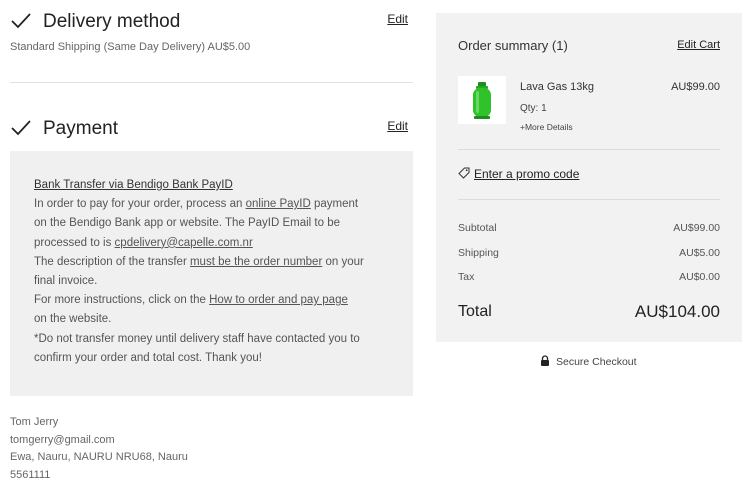 Image resolution: width=743 pixels, height=496 pixels. What do you see at coordinates (112, 261) in the screenshot?
I see `instruction-text: The description of the transfer` at bounding box center [112, 261].